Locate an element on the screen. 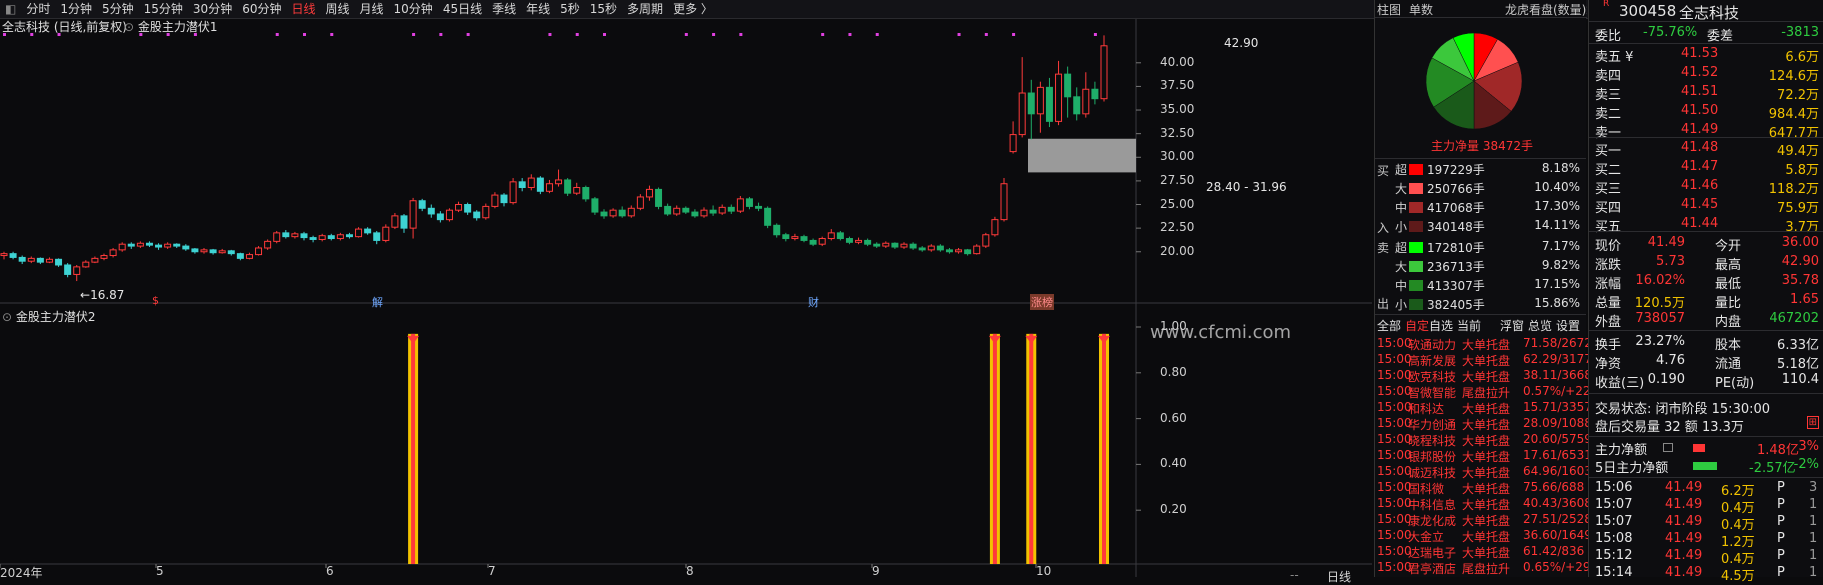  event-mark-3: 涨榜 is located at coordinates (1042, 302).